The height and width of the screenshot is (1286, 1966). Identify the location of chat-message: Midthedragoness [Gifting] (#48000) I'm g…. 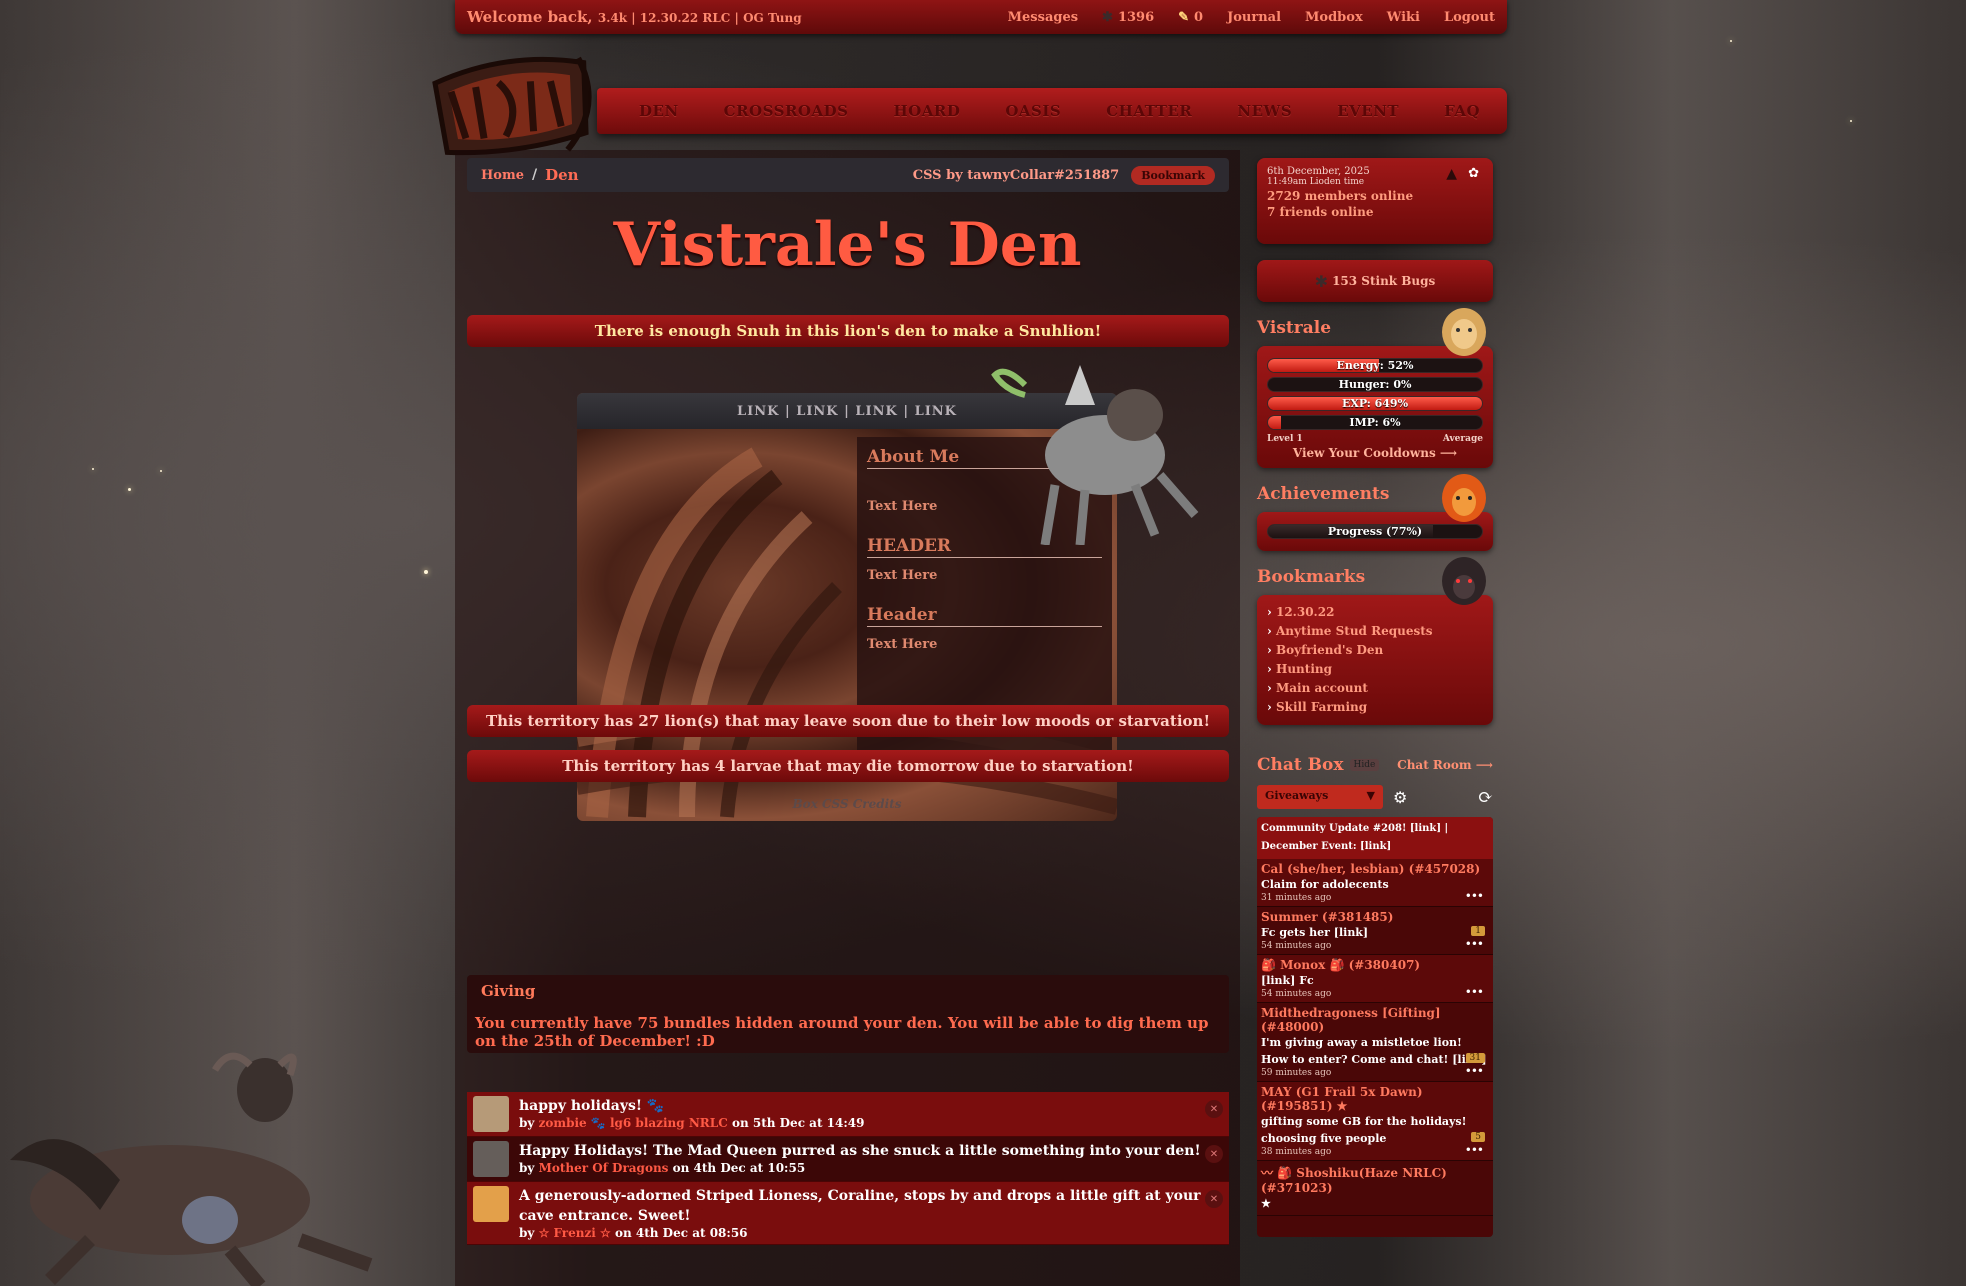
(1375, 1042).